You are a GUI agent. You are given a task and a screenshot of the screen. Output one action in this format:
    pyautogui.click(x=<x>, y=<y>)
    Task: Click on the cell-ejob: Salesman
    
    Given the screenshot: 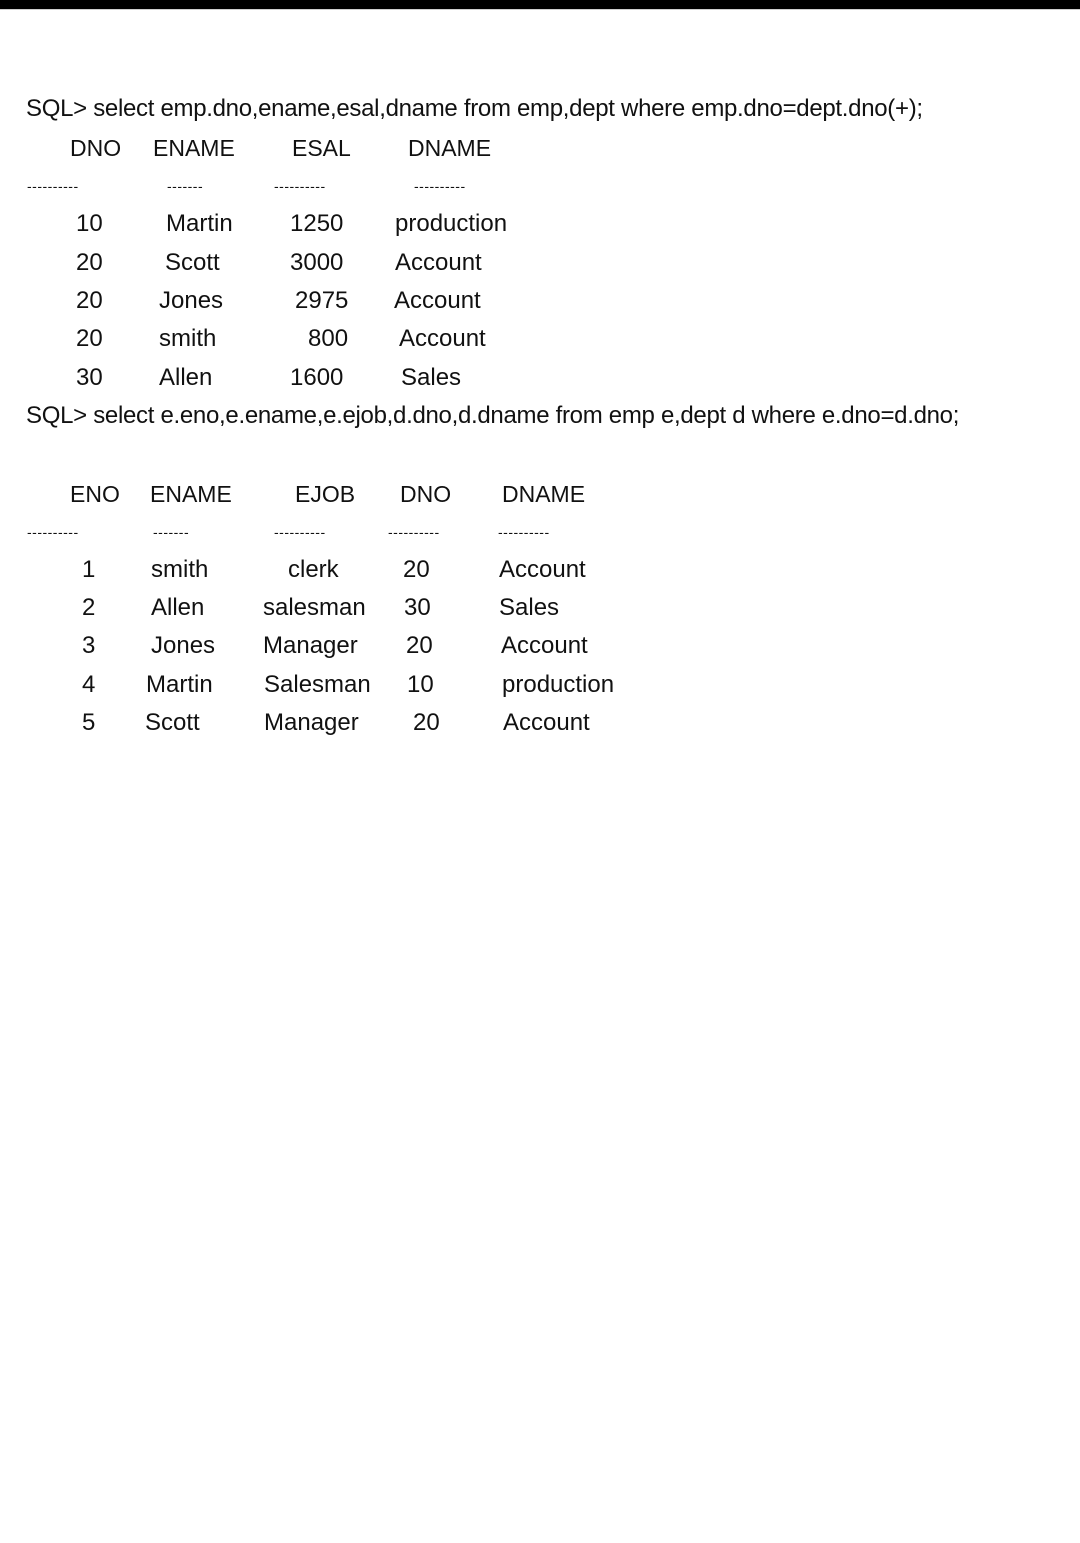 What is the action you would take?
    pyautogui.click(x=317, y=684)
    